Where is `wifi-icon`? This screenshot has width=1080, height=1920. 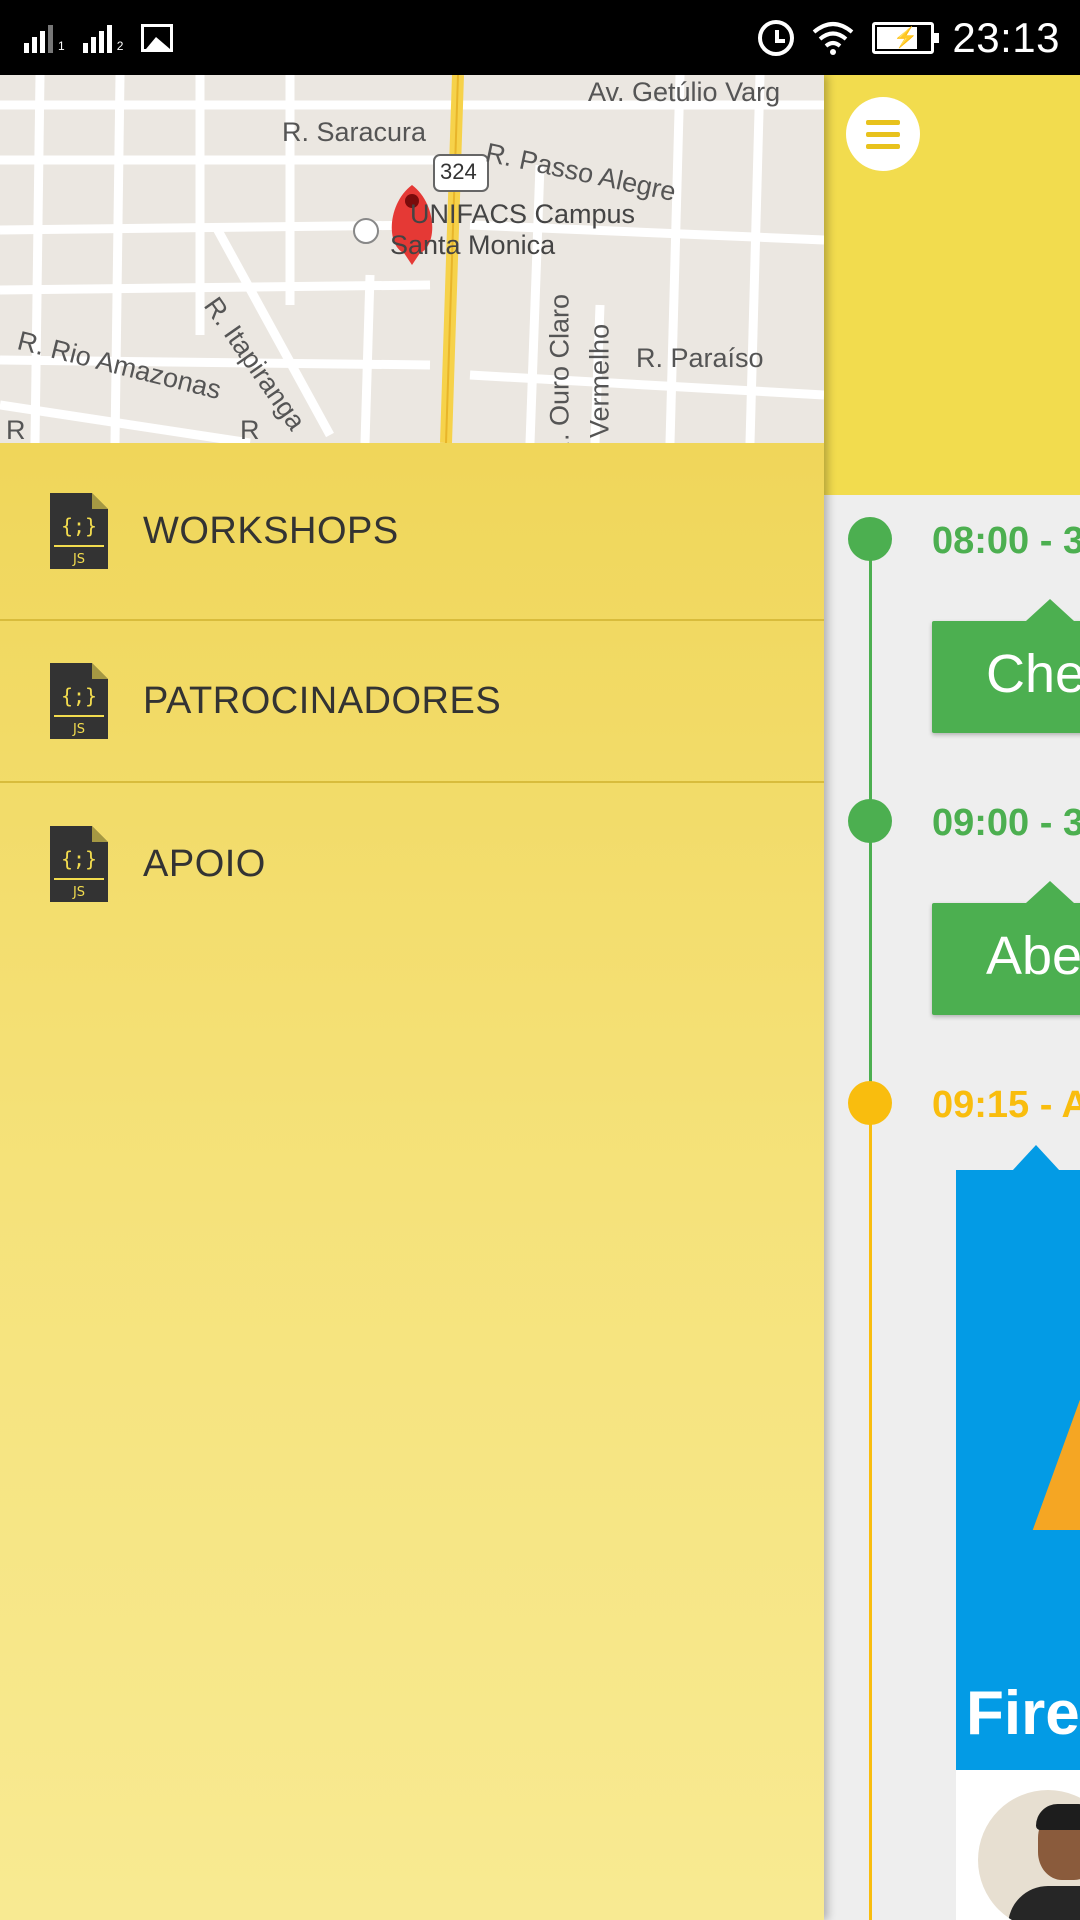 wifi-icon is located at coordinates (833, 38).